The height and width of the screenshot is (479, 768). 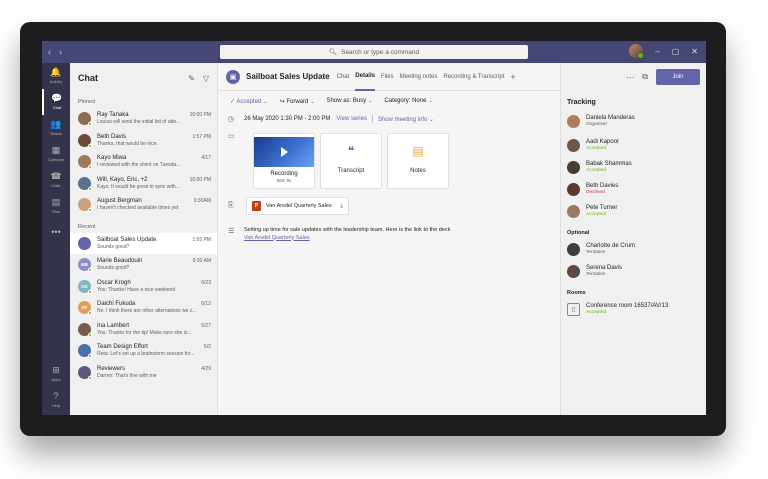 I want to click on chat-list-item: MB Marie Beaudouin 9:30 AM Sounds good?, so click(x=143, y=265).